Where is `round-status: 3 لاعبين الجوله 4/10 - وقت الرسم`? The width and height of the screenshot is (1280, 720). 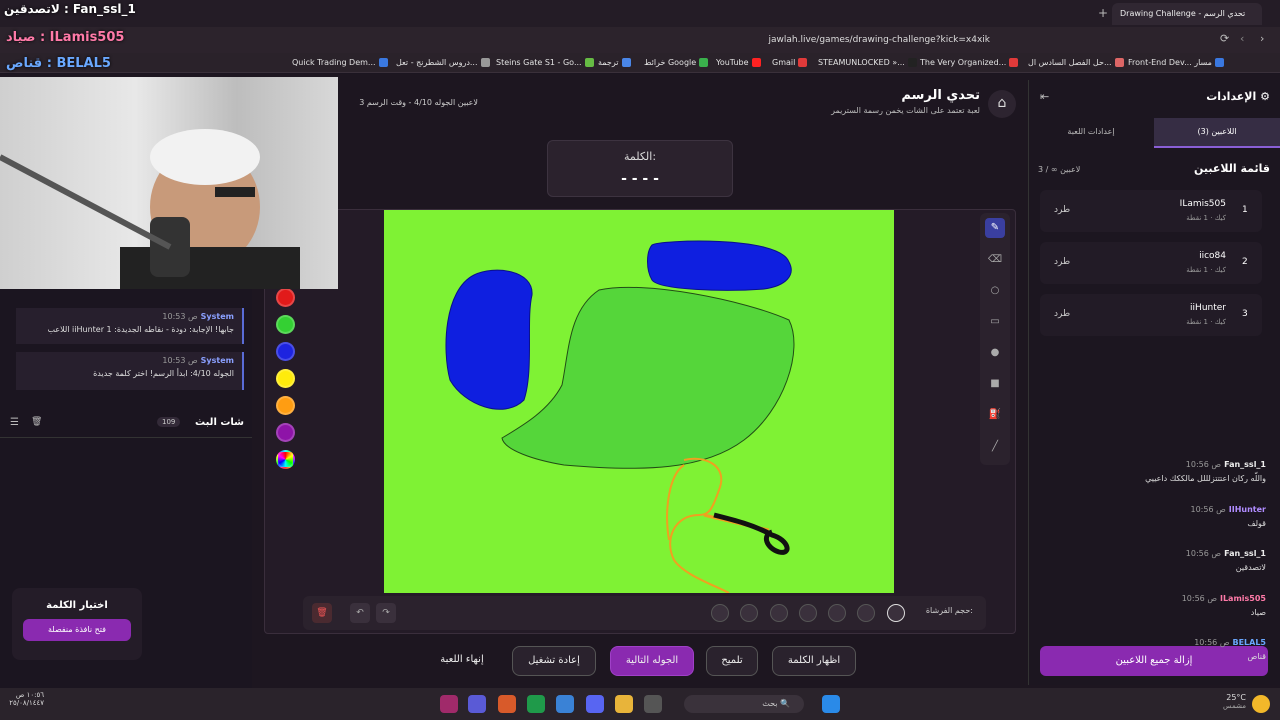
round-status: 3 لاعبين الجوله 4/10 - وقت الرسم is located at coordinates (418, 102).